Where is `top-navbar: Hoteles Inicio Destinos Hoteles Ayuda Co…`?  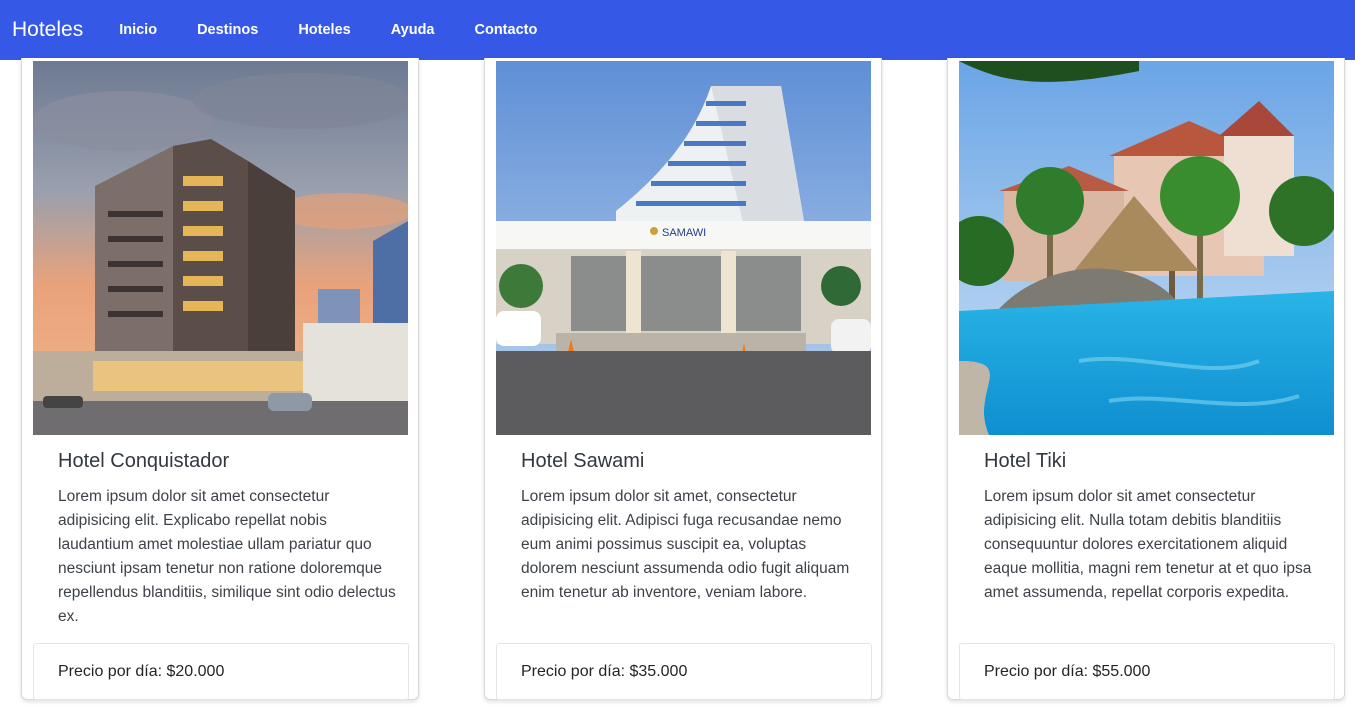
top-navbar: Hoteles Inicio Destinos Hoteles Ayuda Co… is located at coordinates (677, 30).